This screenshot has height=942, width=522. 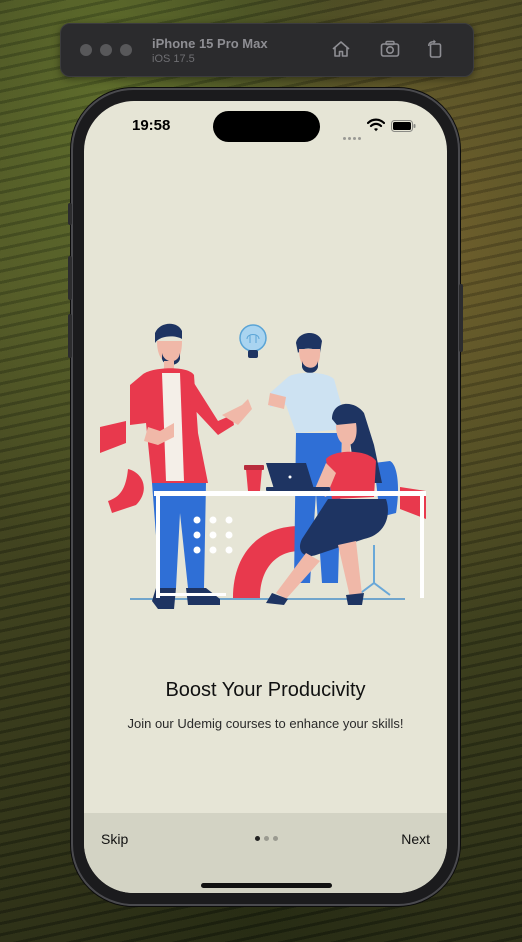 What do you see at coordinates (265, 853) in the screenshot?
I see `onboarding-bottom-bar: Skip Next` at bounding box center [265, 853].